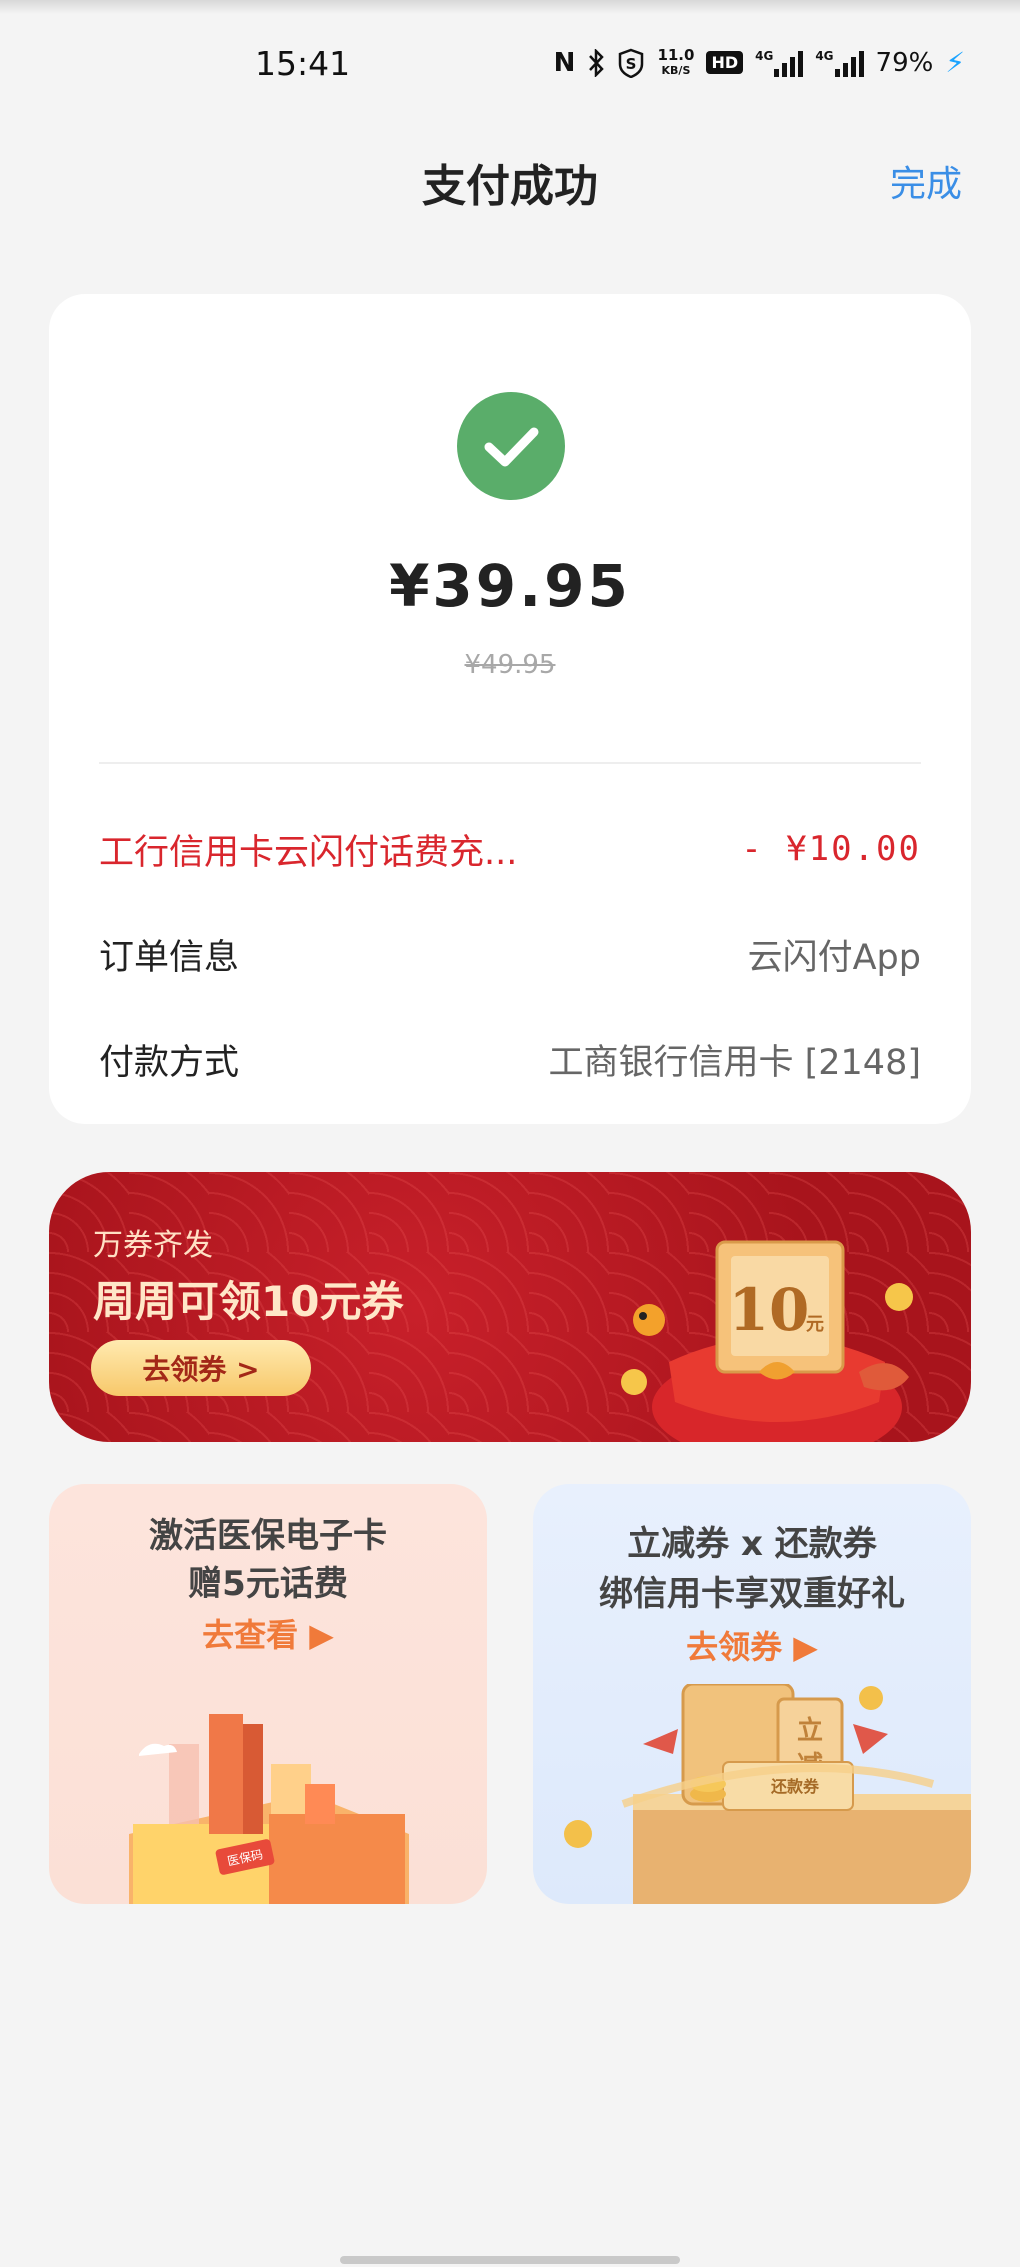 The width and height of the screenshot is (1020, 2267). What do you see at coordinates (510, 665) in the screenshot?
I see `original-amount: ¥49.95` at bounding box center [510, 665].